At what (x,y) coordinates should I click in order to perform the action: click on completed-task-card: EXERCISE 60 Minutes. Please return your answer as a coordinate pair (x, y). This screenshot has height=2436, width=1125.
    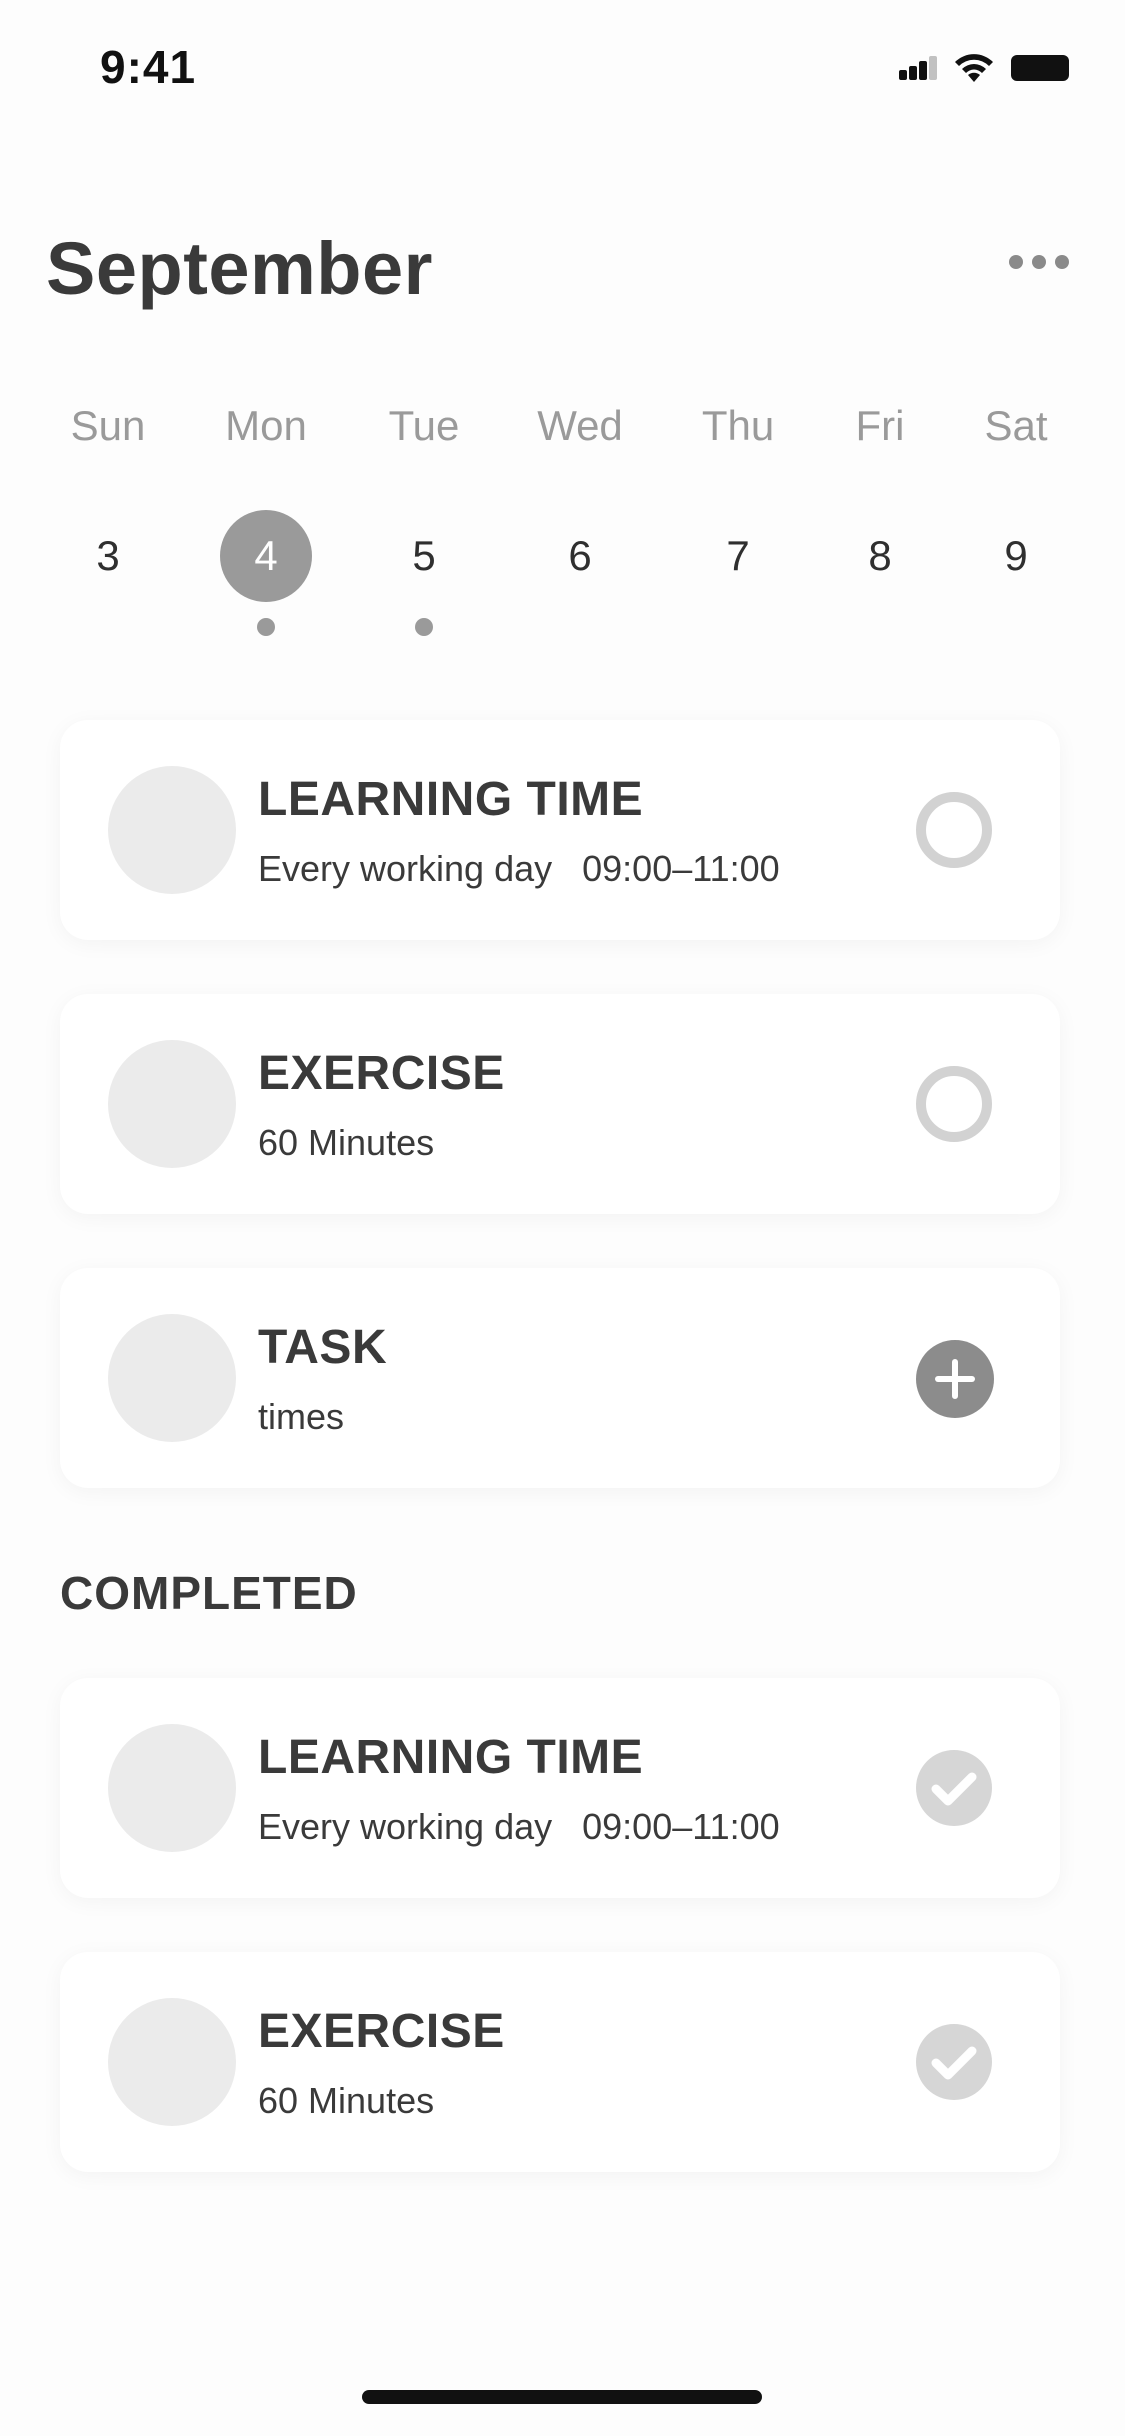
    Looking at the image, I should click on (560, 2062).